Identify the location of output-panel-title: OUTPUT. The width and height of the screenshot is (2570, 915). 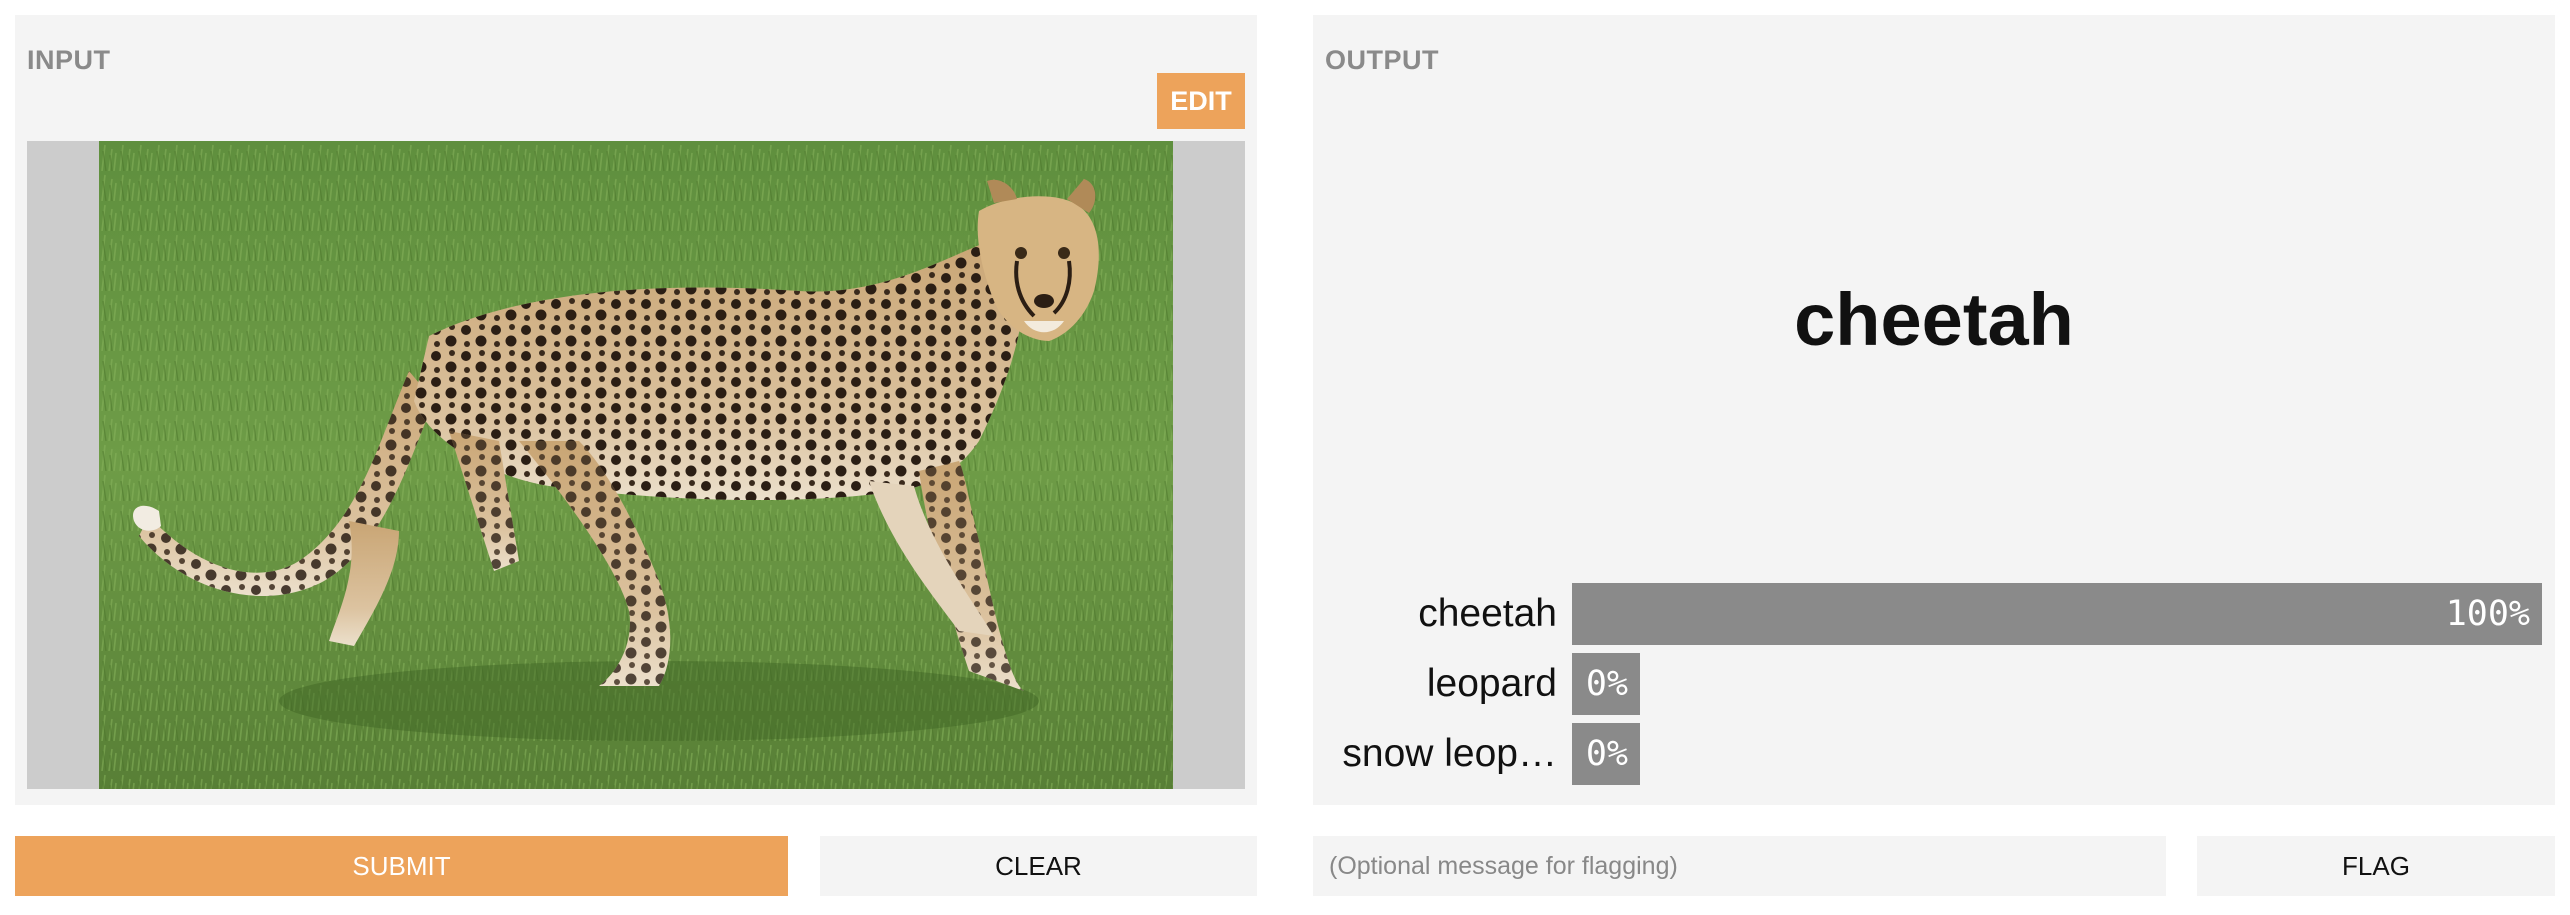
(1382, 60).